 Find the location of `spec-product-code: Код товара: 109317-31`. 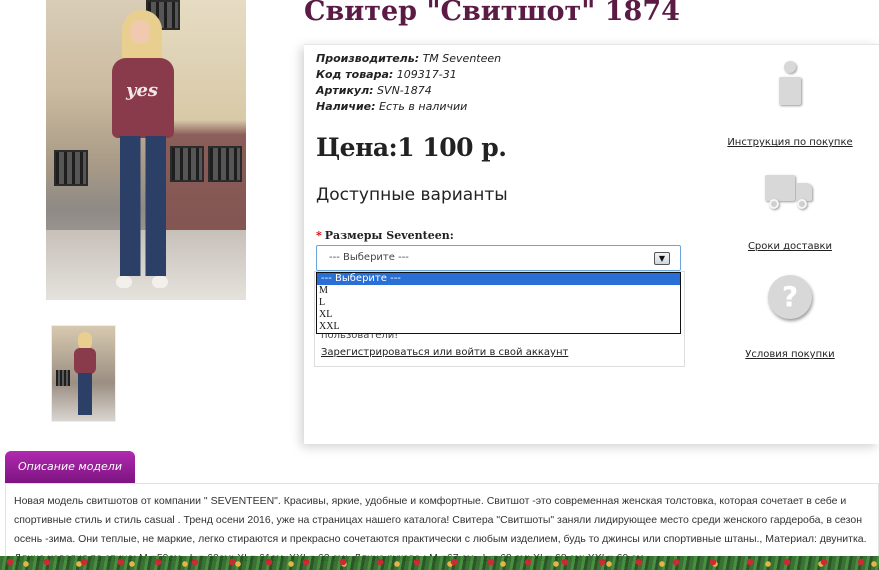

spec-product-code: Код товара: 109317-31 is located at coordinates (386, 74).